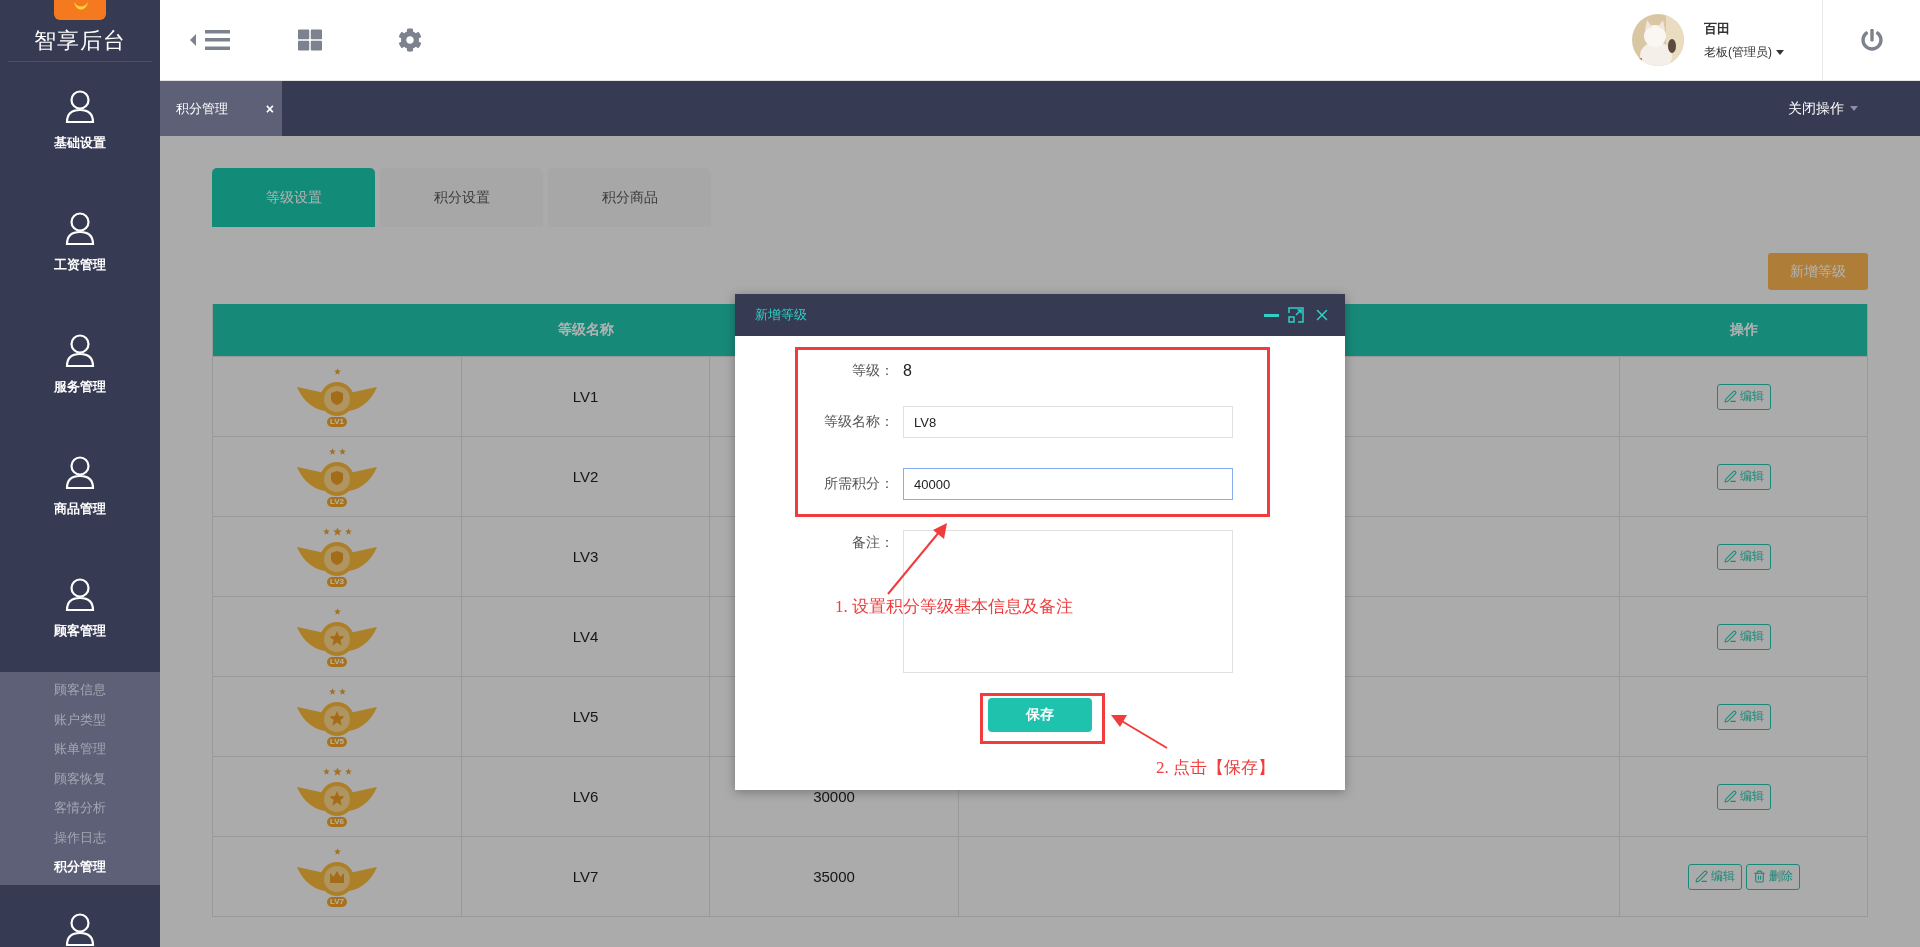 This screenshot has width=1920, height=947. I want to click on sidebar-item: 基础设置, so click(80, 123).